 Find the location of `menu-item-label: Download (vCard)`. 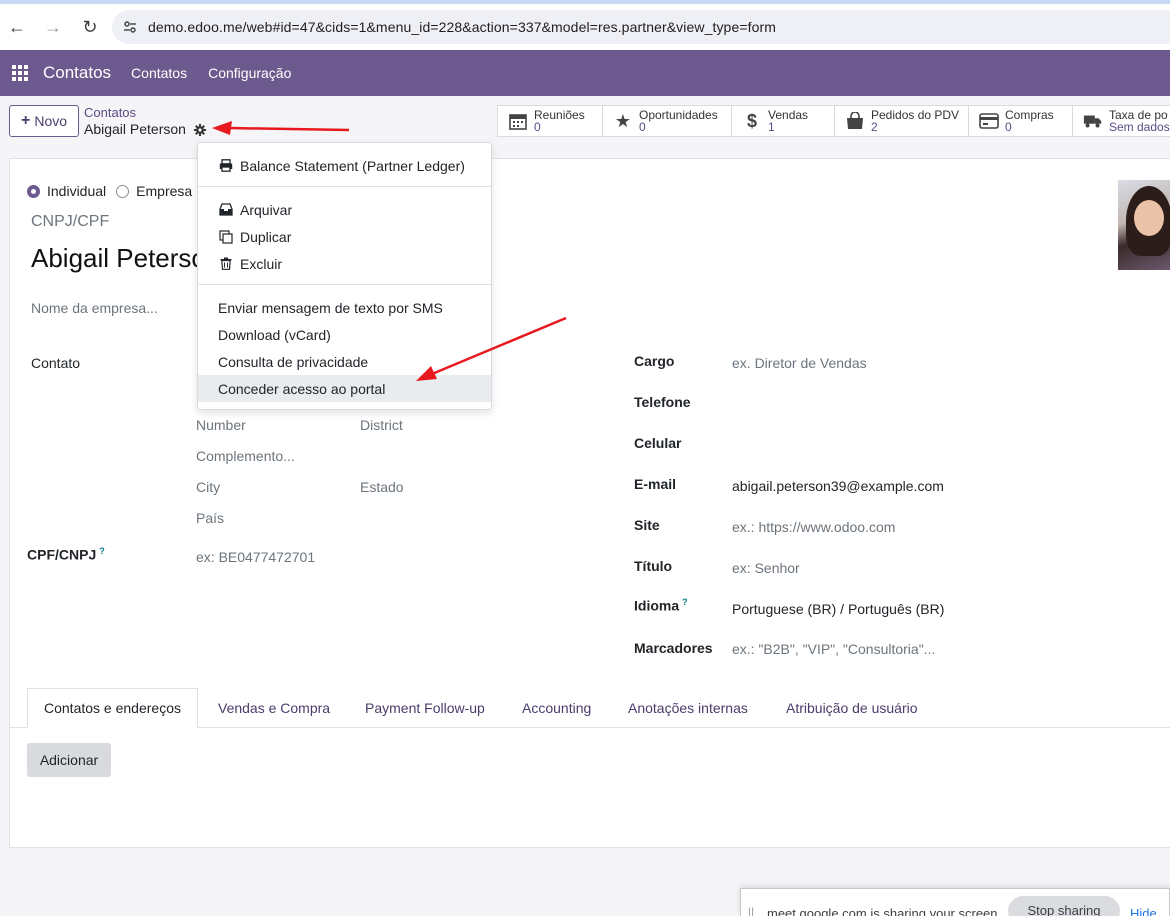

menu-item-label: Download (vCard) is located at coordinates (274, 334).